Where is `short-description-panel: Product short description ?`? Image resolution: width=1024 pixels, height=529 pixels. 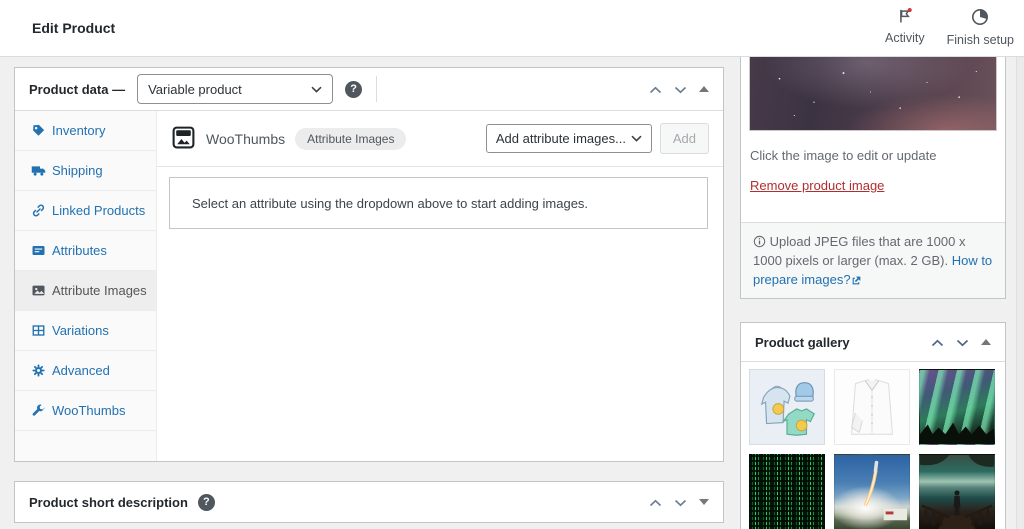
short-description-panel: Product short description ? is located at coordinates (369, 502).